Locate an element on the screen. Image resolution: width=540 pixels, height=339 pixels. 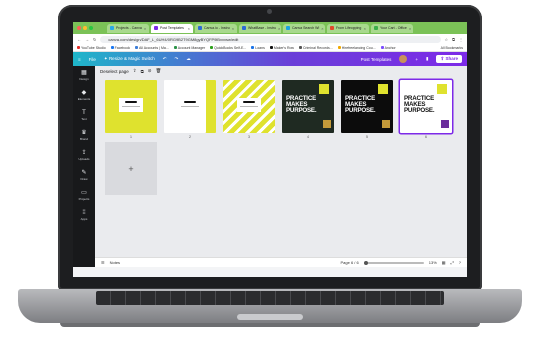
rail-item-elements: ◆ Elements is located at coordinates (84, 95).